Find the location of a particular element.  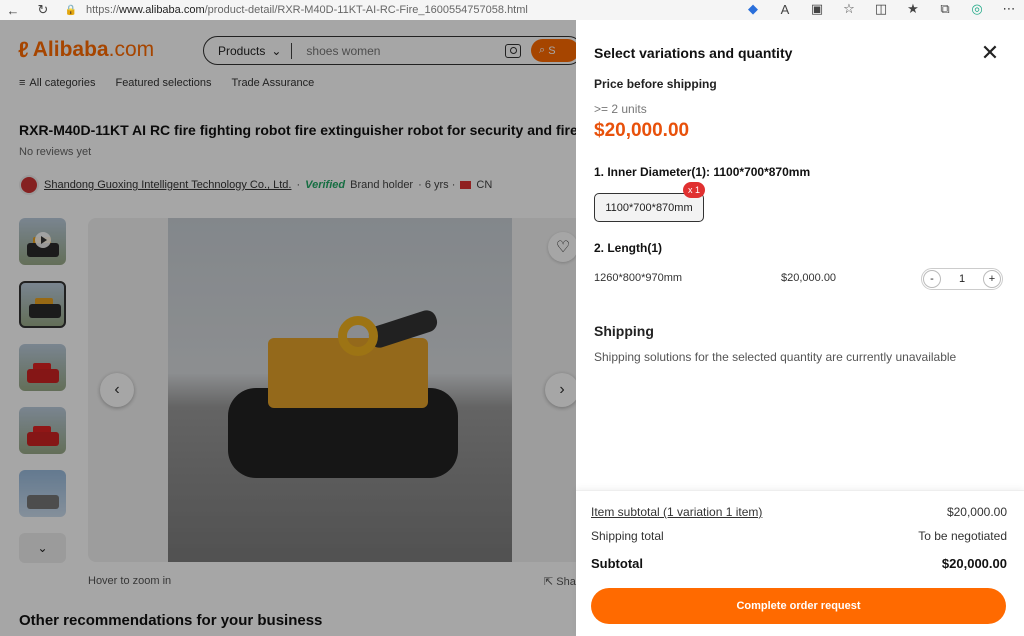

item-subtotal-value: $20,000.00 is located at coordinates (976, 512).